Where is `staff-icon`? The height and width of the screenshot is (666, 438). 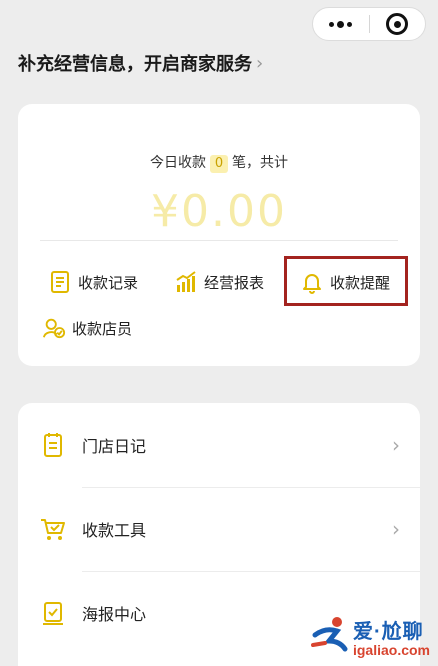
staff-icon is located at coordinates (54, 328).